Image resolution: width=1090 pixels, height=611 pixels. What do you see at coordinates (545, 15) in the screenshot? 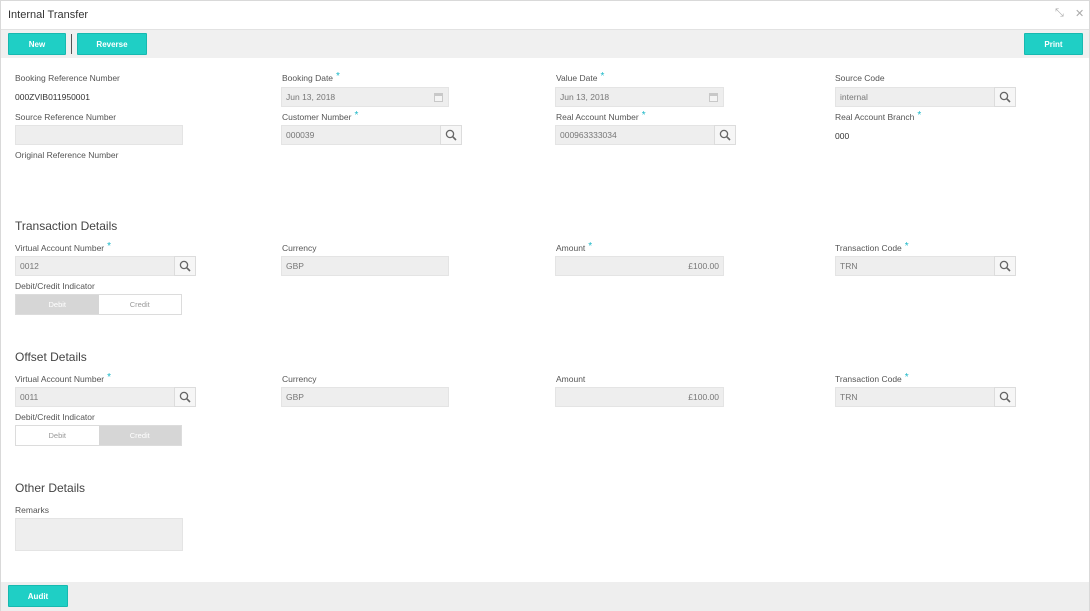
I see `title-bar: Internal Transfer ⤡ ✕` at bounding box center [545, 15].